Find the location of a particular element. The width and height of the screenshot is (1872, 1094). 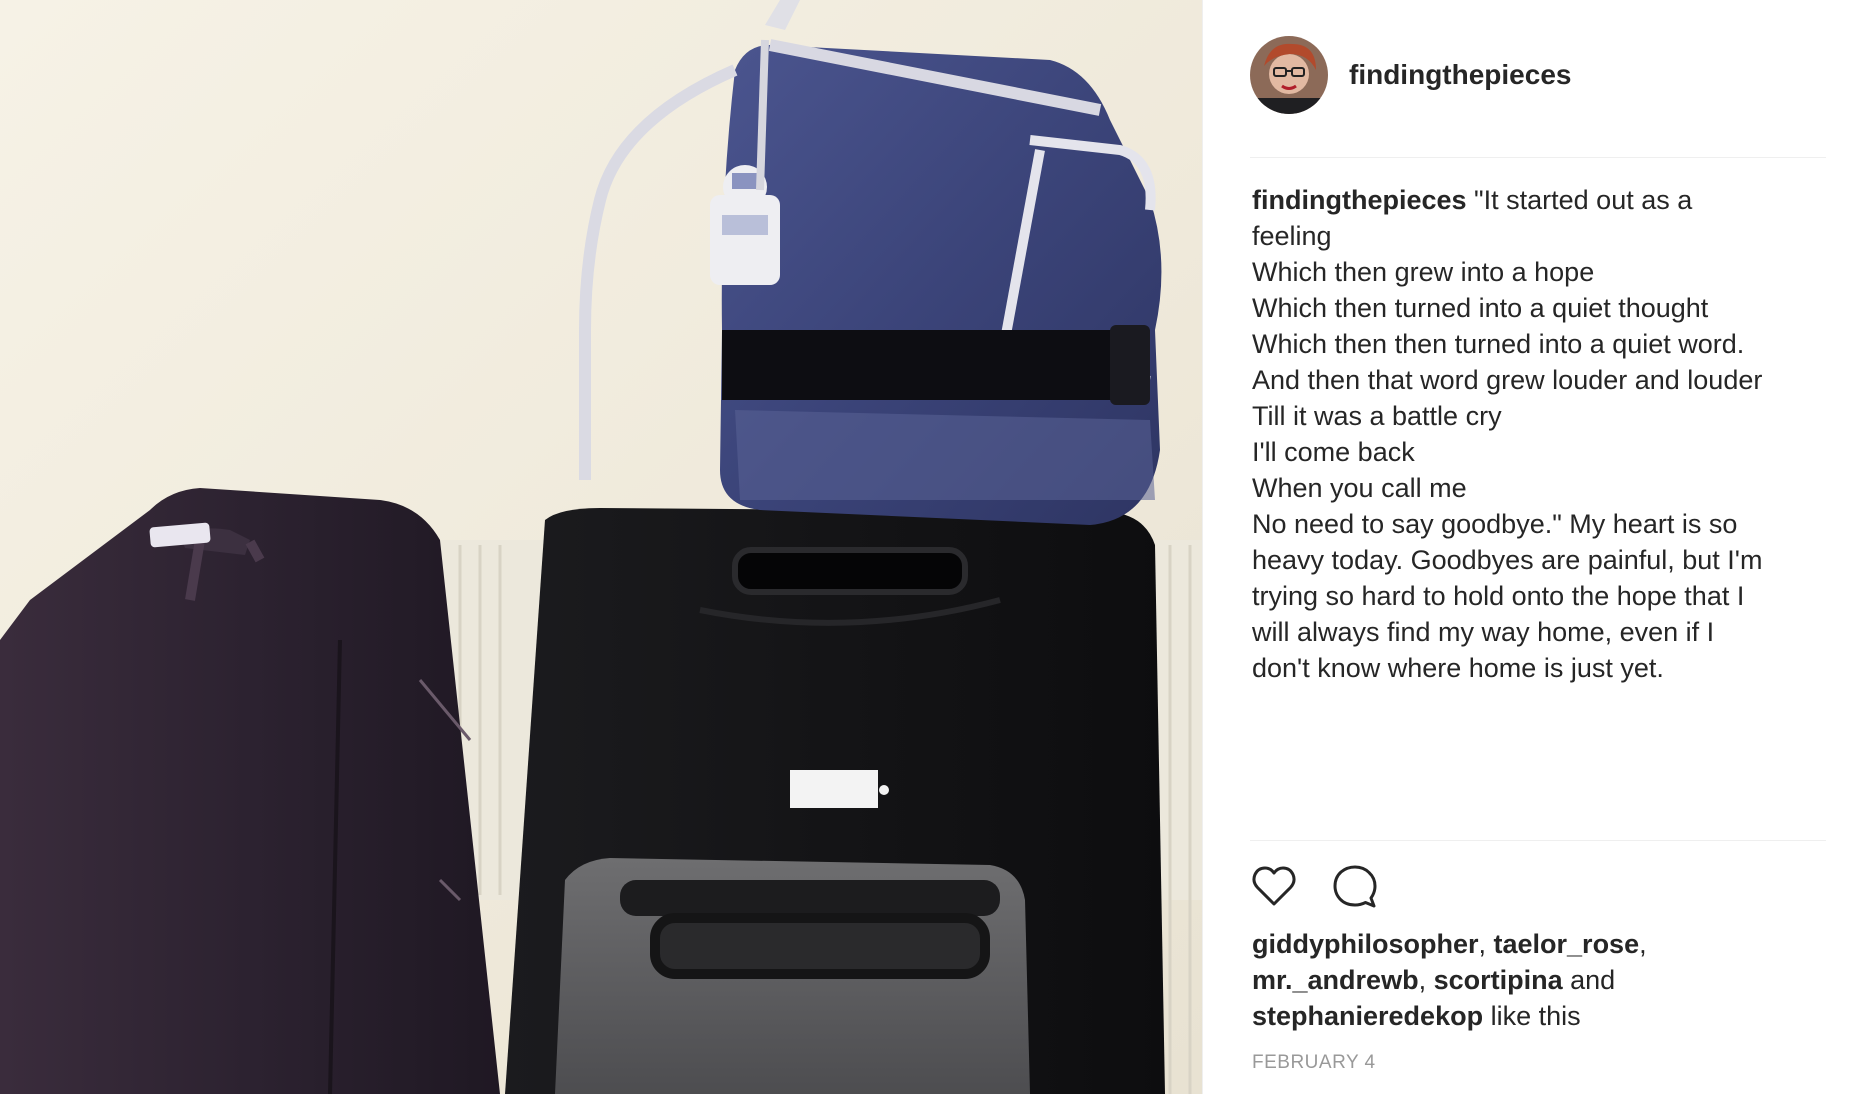

post-actions is located at coordinates (1314, 886).